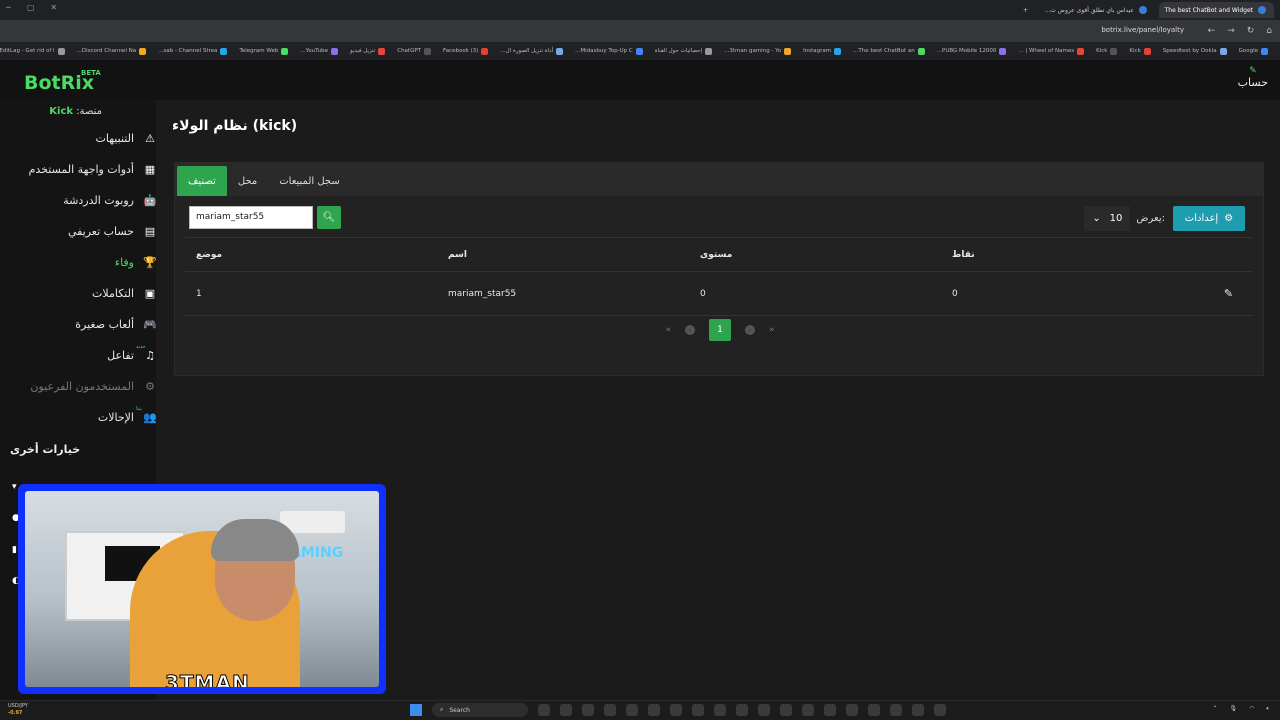 The width and height of the screenshot is (1280, 720). Describe the element at coordinates (368, 51) in the screenshot. I see `bookmark-item: تنزيل فيديو` at that location.